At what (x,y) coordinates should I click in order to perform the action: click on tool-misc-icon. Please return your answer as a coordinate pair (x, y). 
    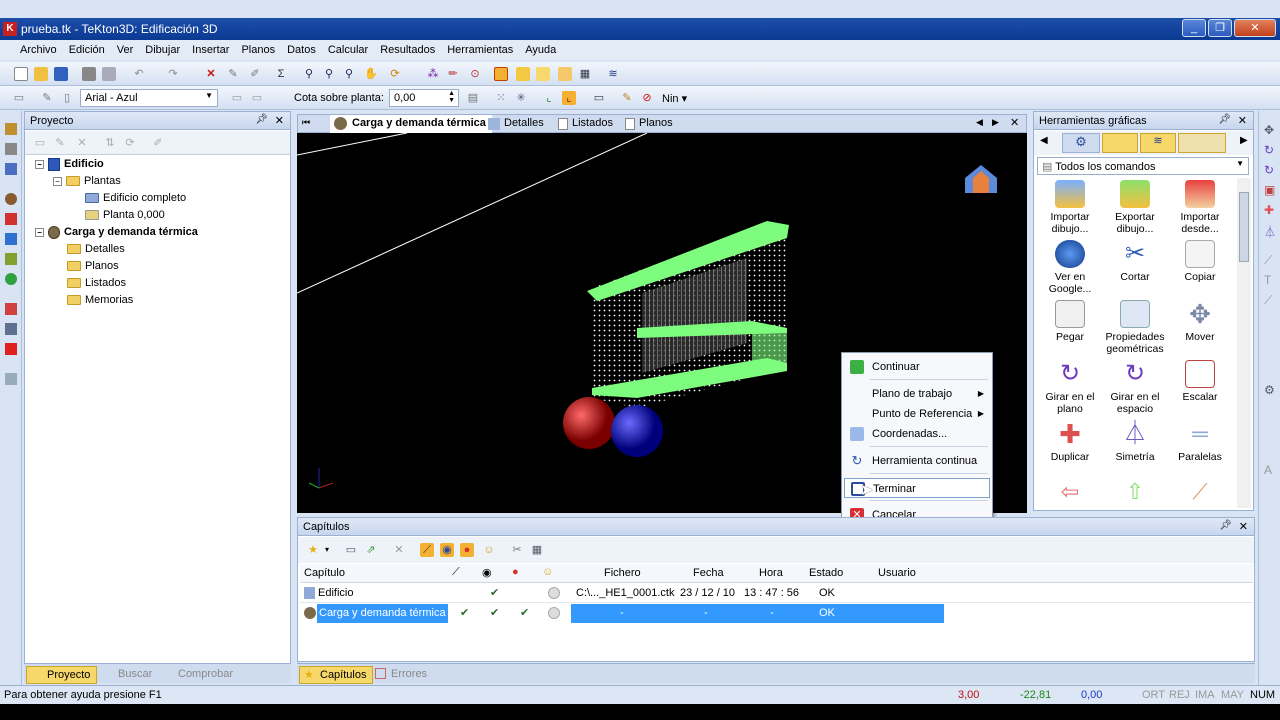
    Looking at the image, I should click on (11, 379).